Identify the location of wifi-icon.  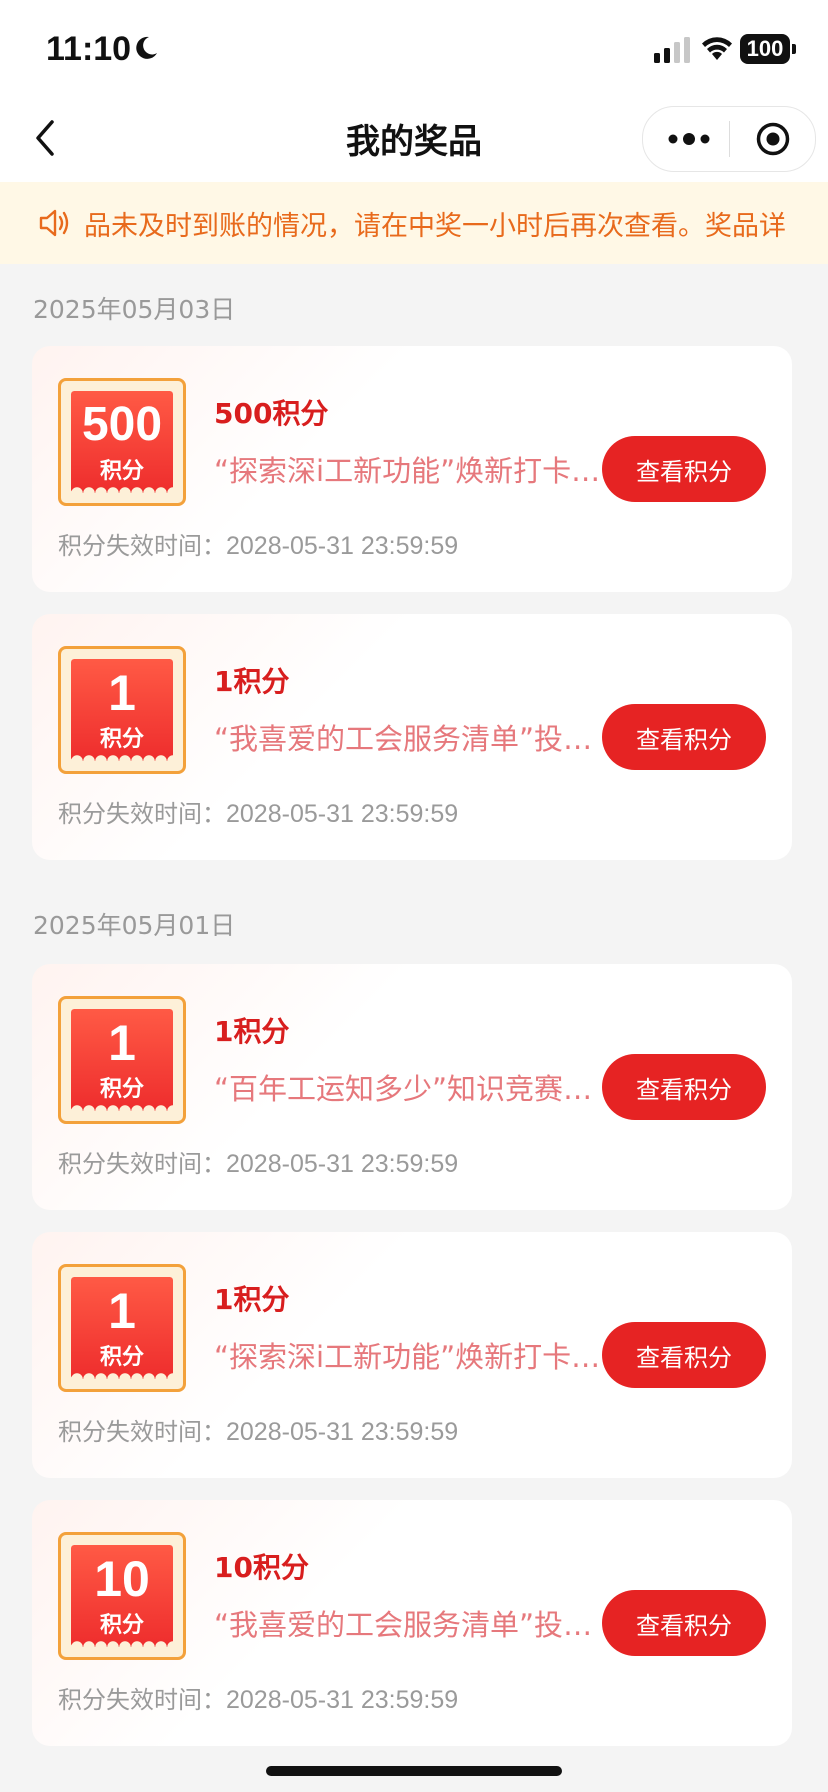
(717, 48).